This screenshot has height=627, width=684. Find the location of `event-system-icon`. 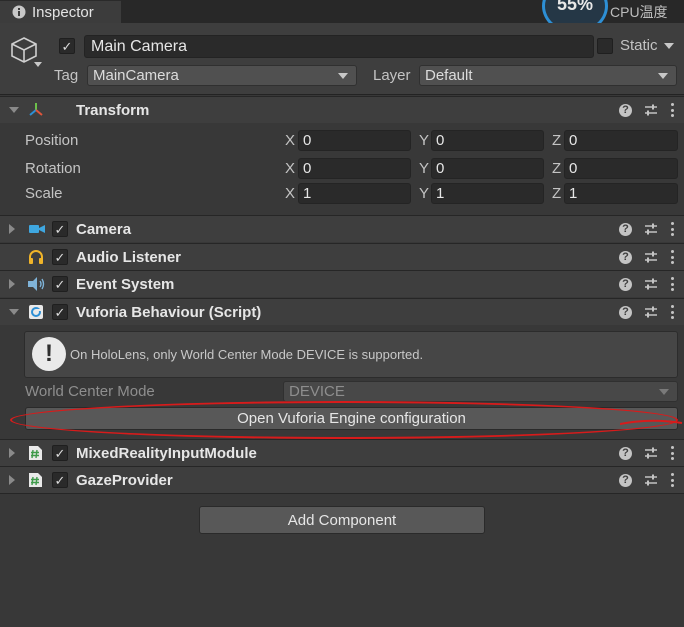

event-system-icon is located at coordinates (36, 284).